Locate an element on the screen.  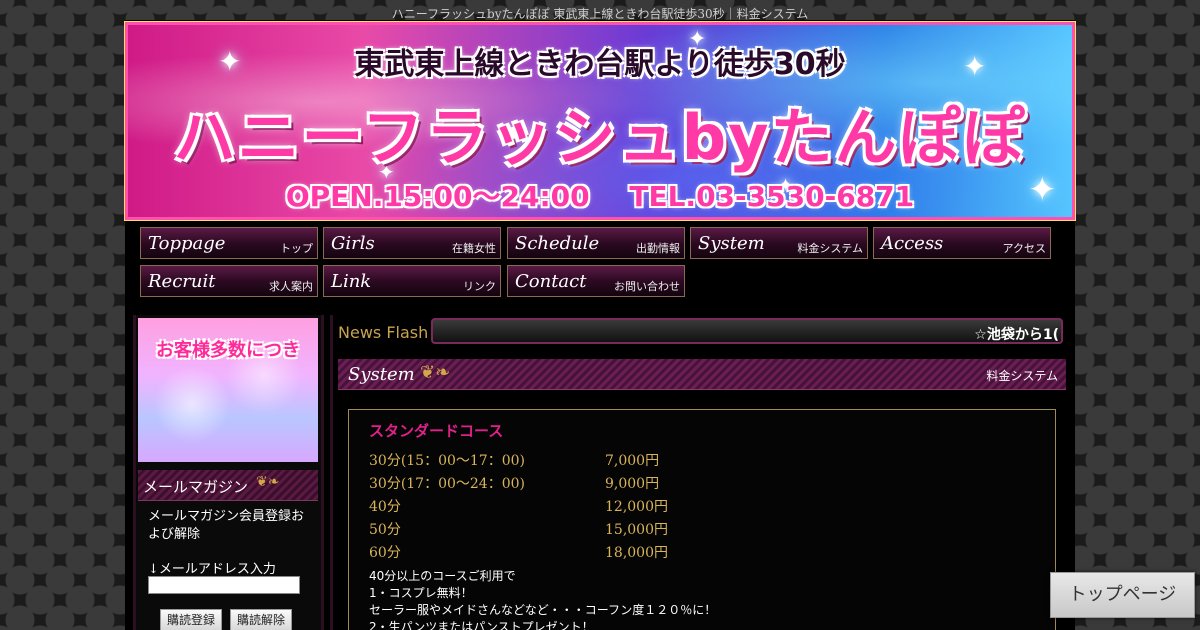
section-title: System is located at coordinates (381, 374).